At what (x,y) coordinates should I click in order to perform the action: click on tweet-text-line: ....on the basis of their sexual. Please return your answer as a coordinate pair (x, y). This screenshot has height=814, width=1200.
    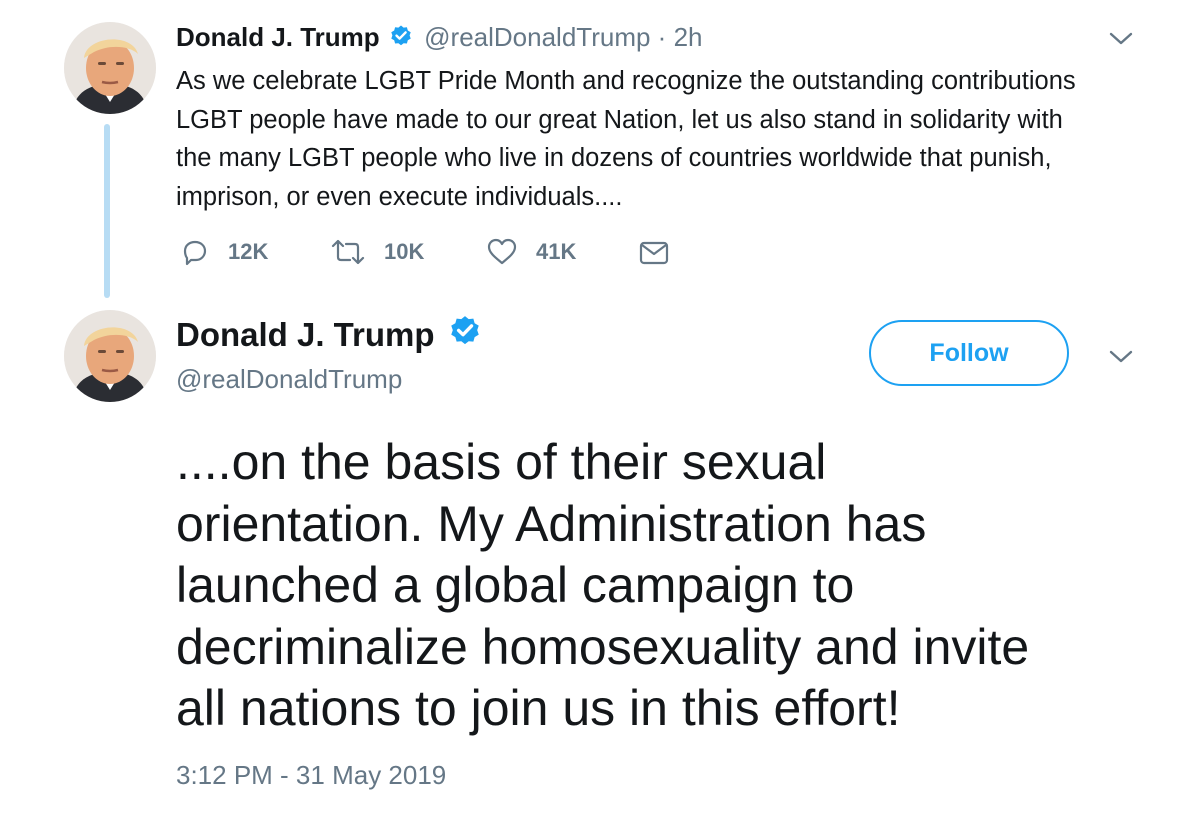
    Looking at the image, I should click on (501, 462).